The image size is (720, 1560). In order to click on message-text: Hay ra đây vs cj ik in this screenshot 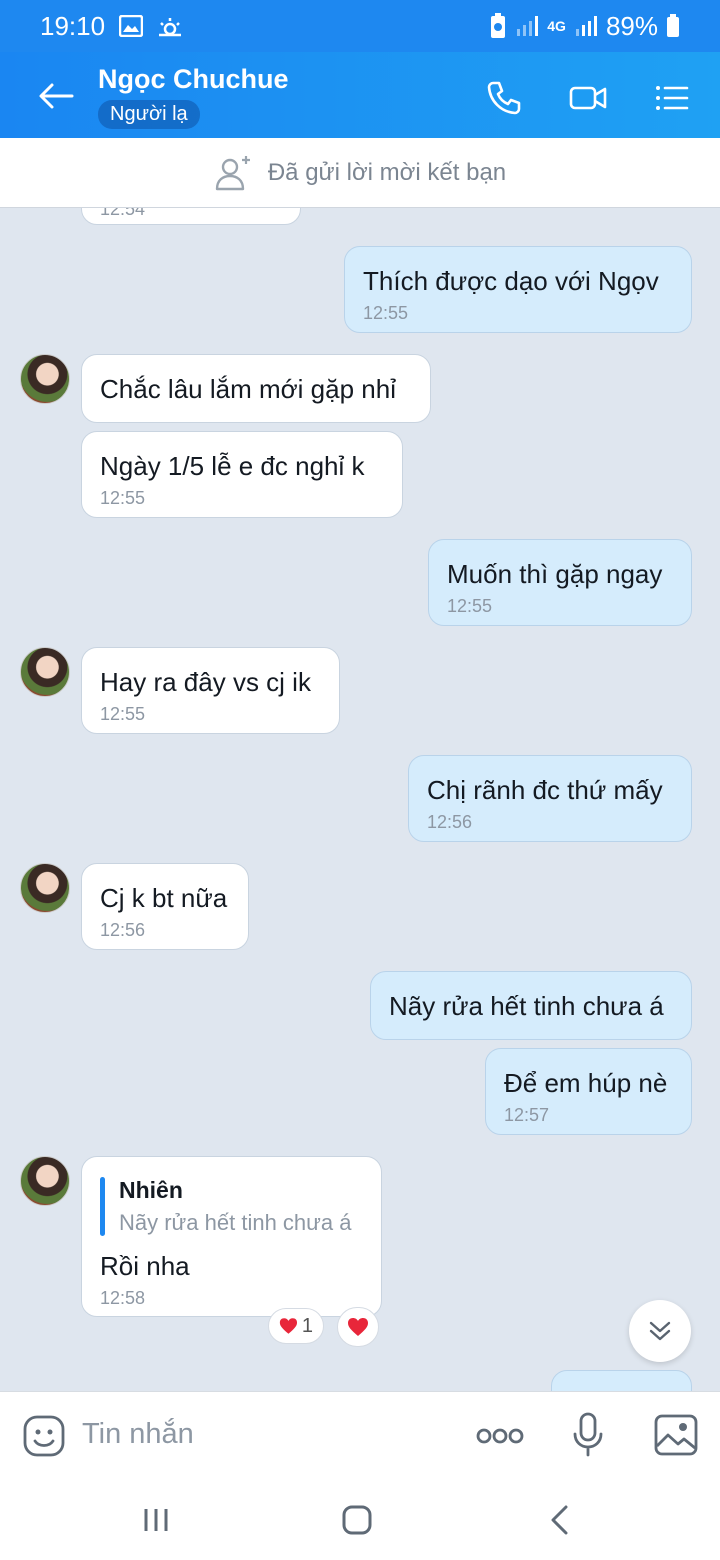, I will do `click(205, 682)`.